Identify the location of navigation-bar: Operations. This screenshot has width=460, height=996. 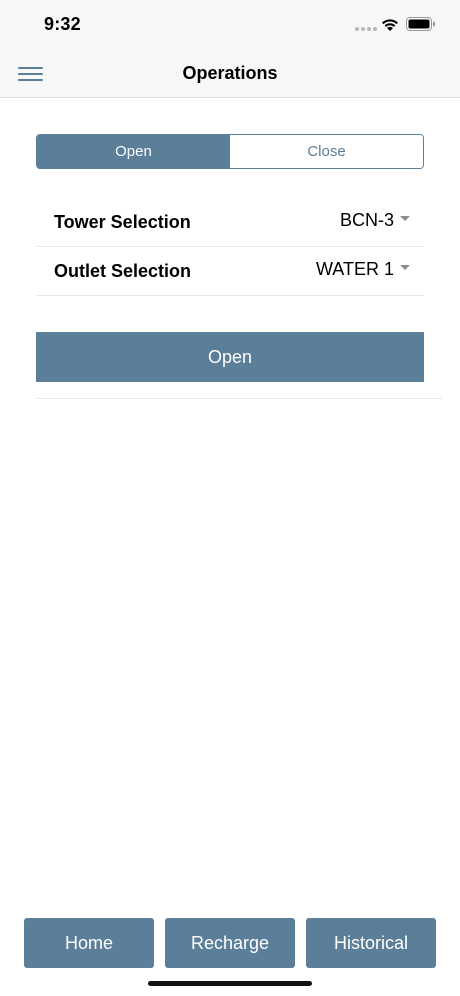
(230, 74).